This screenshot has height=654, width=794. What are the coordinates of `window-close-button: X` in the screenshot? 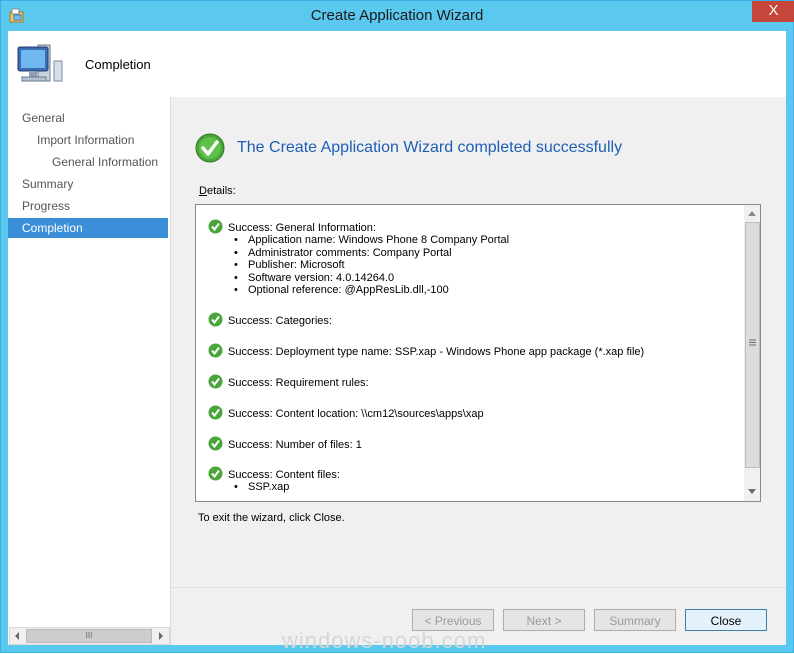 It's located at (773, 11).